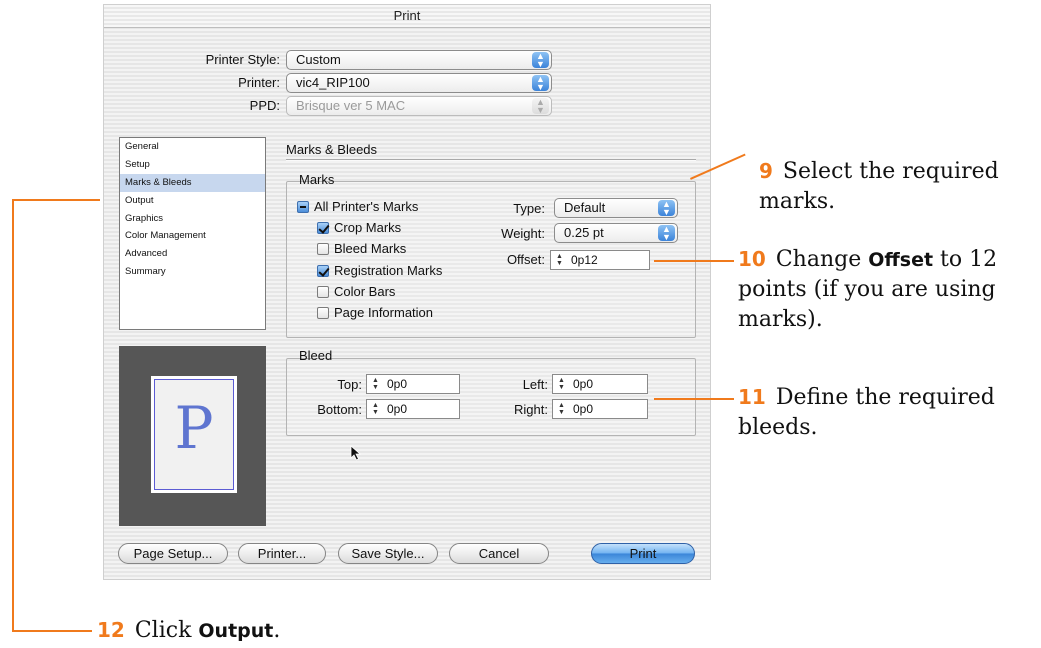 The image size is (1041, 648). I want to click on type-value: Default, so click(585, 207).